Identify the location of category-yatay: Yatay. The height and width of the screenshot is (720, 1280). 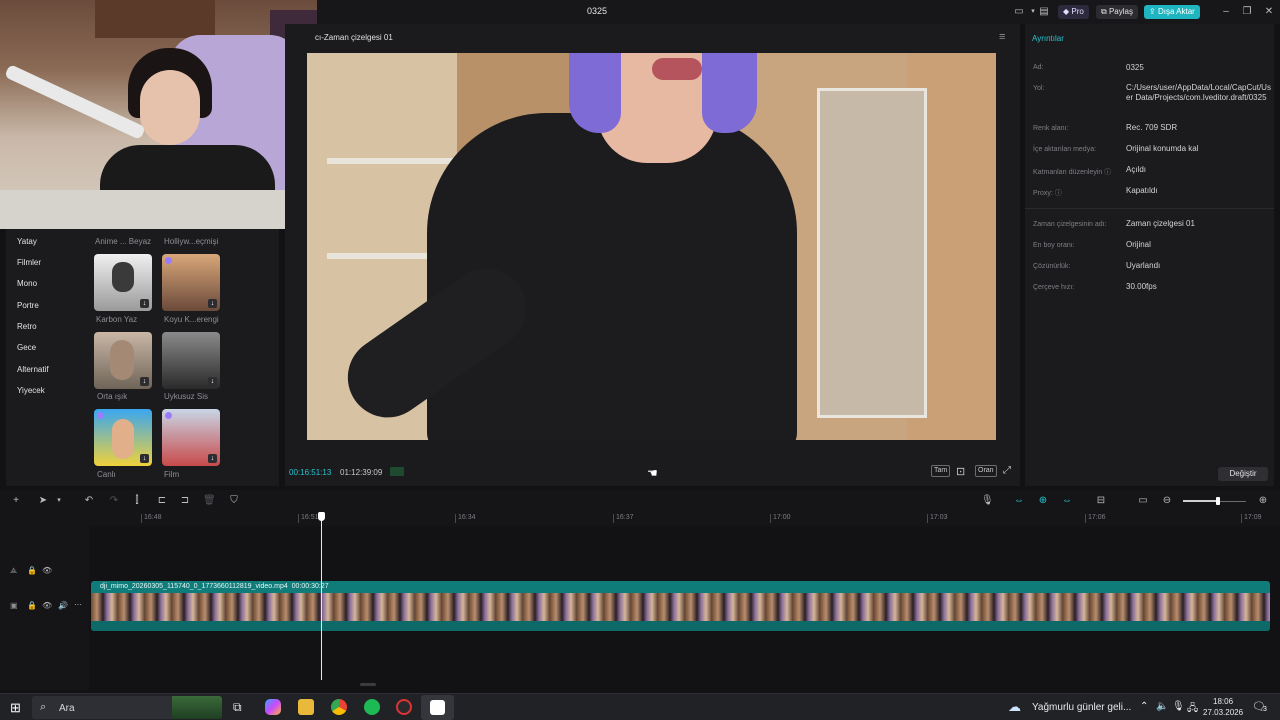
(27, 241).